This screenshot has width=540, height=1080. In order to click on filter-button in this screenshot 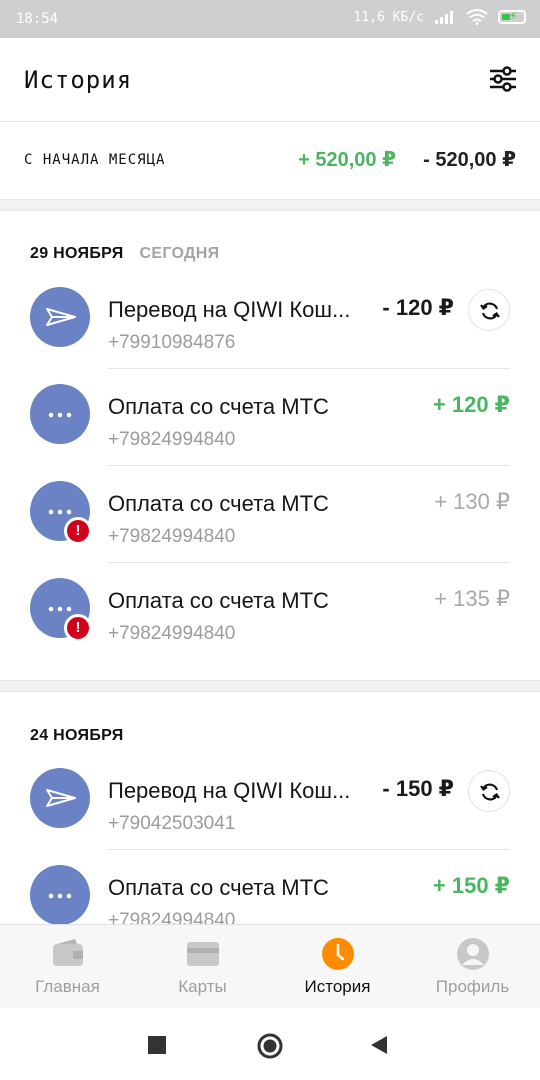, I will do `click(503, 79)`.